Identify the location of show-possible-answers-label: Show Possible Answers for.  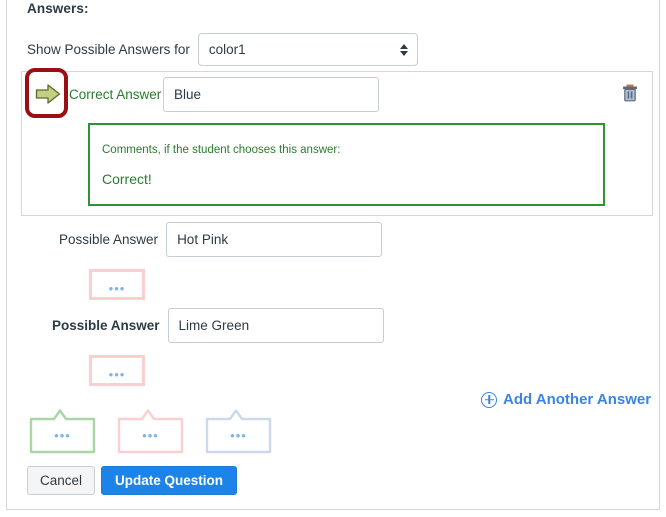
(108, 49).